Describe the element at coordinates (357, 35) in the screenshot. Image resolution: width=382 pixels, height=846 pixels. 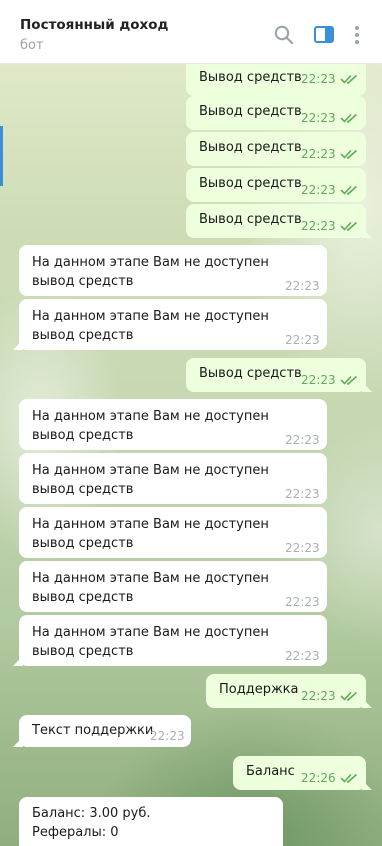
I see `more-vertical-icon` at that location.